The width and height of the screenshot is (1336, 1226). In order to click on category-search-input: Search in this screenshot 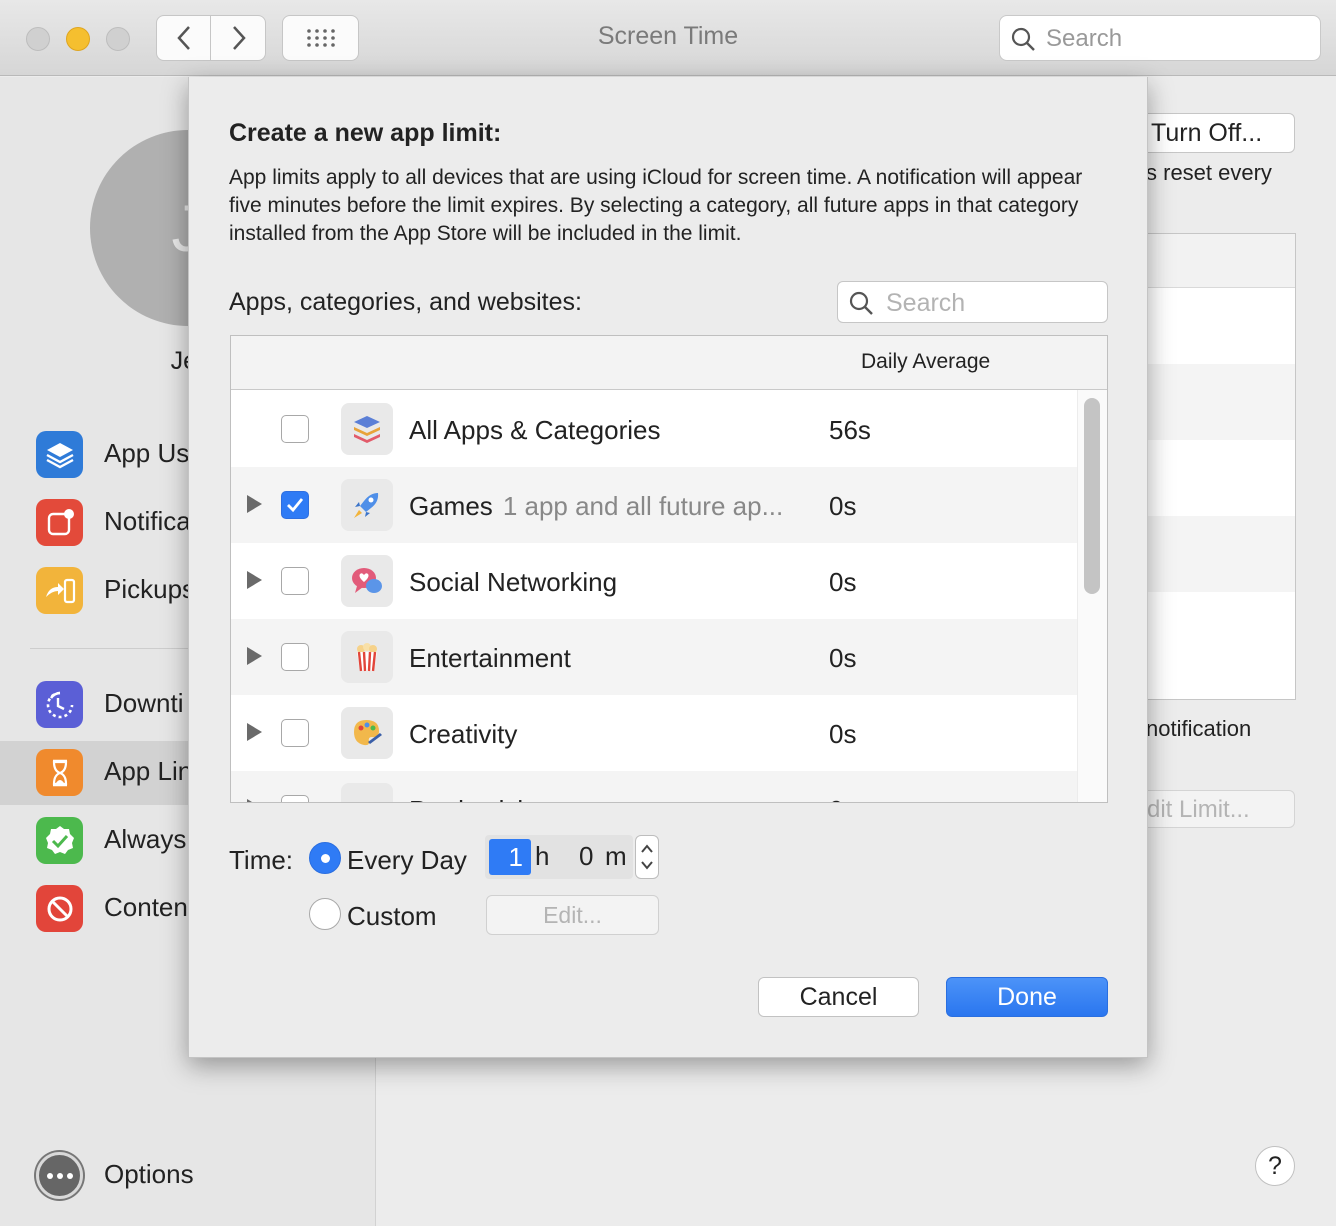, I will do `click(972, 302)`.